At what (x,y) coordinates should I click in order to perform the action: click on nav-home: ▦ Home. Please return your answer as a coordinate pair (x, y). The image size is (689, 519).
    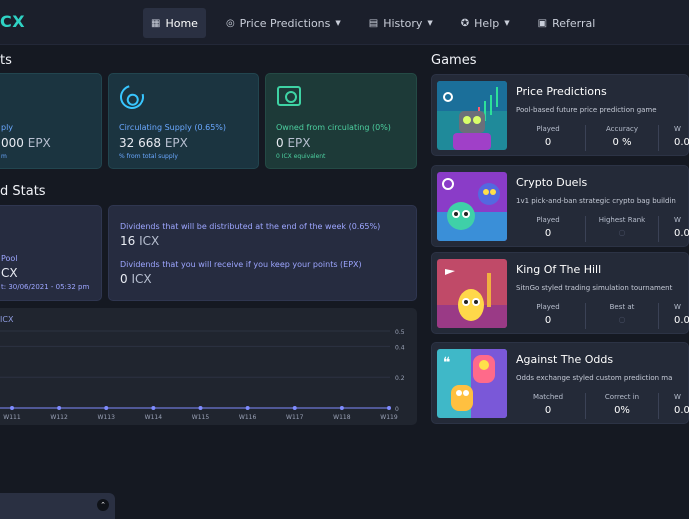
    Looking at the image, I should click on (174, 23).